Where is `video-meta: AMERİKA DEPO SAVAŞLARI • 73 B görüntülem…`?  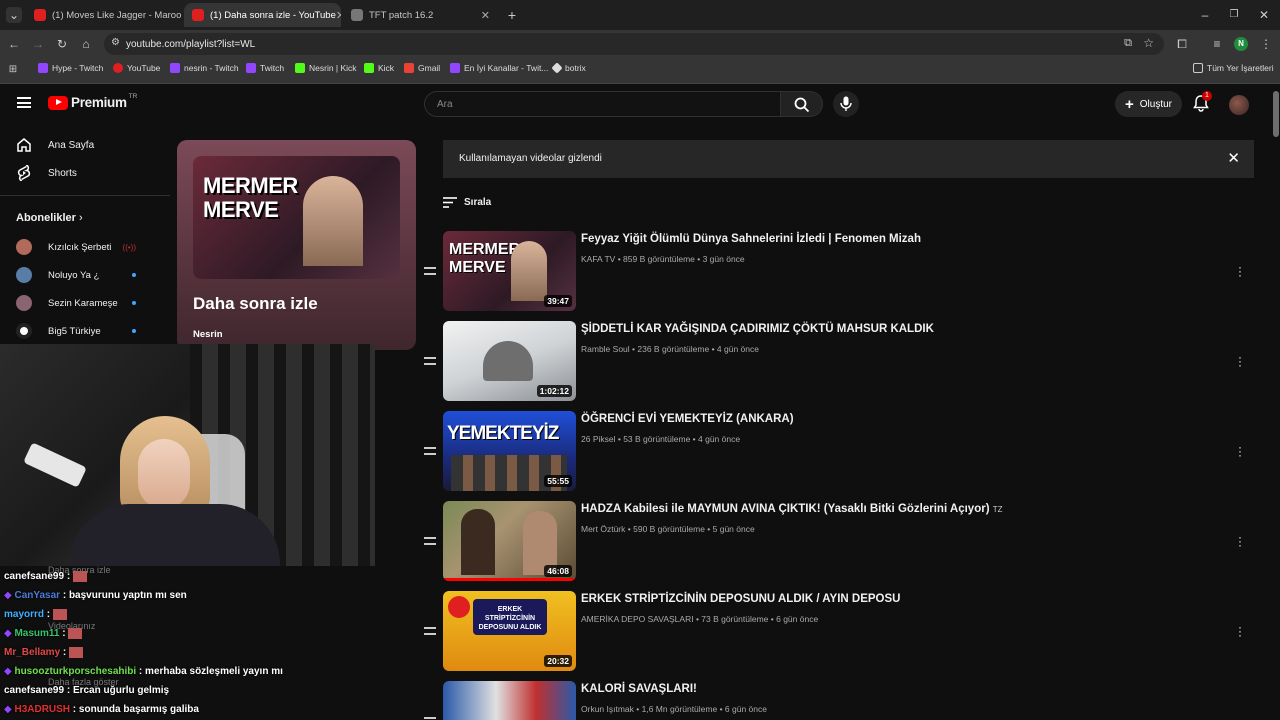 video-meta: AMERİKA DEPO SAVAŞLARI • 73 B görüntülem… is located at coordinates (700, 619).